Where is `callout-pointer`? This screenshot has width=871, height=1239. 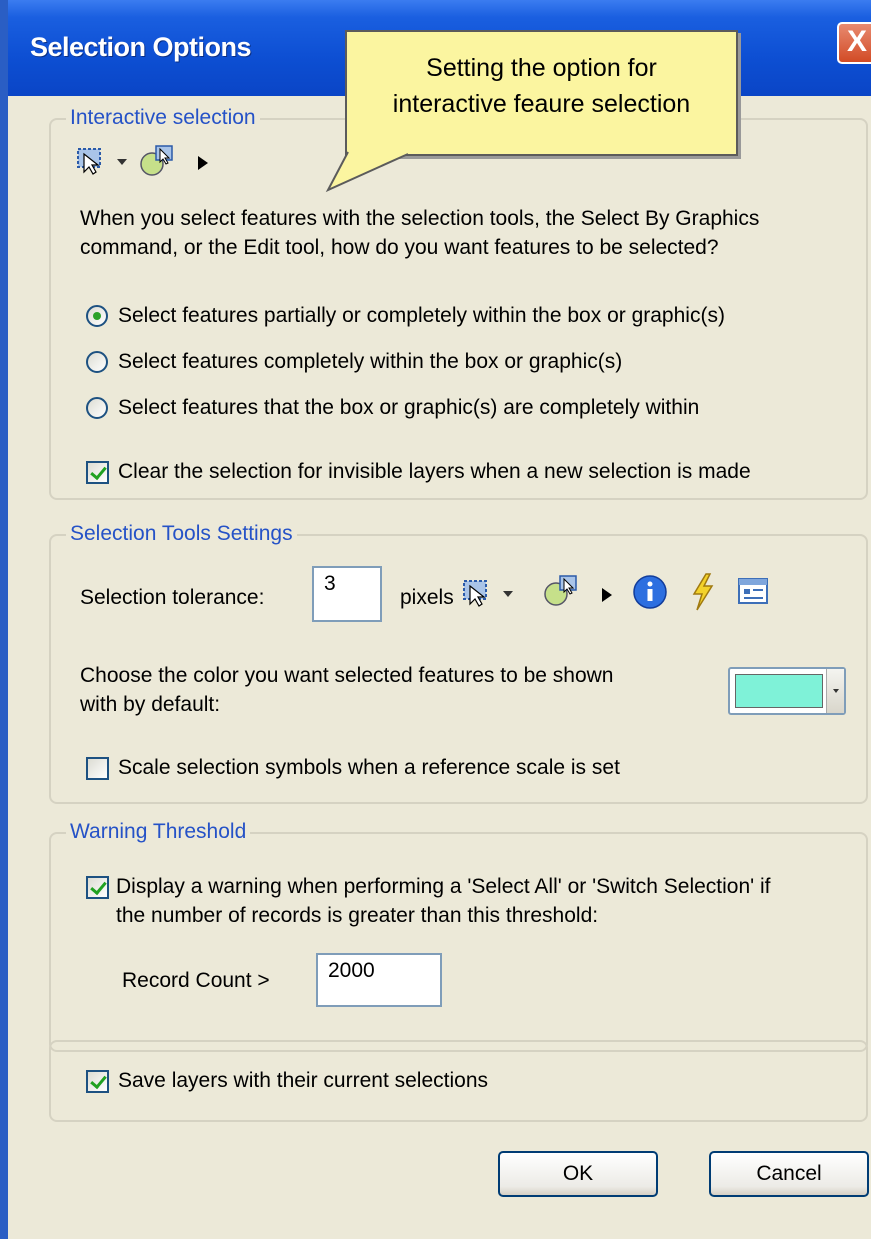 callout-pointer is located at coordinates (367, 171).